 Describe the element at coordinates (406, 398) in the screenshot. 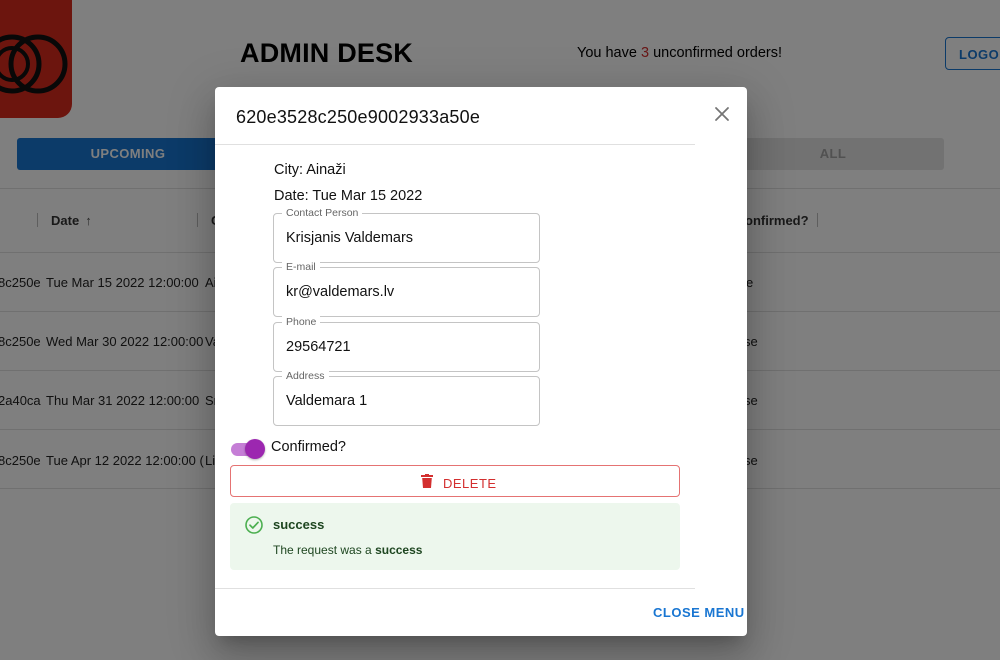

I see `address-field: Address Valdemara 1` at that location.